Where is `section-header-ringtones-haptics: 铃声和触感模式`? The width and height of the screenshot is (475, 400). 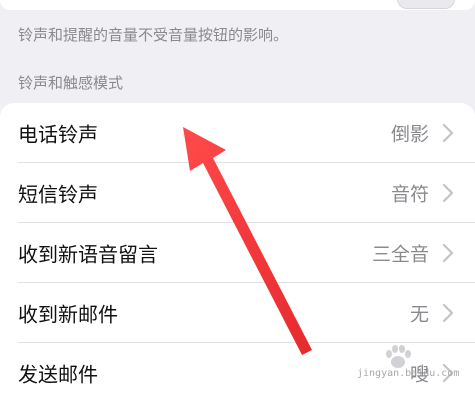 section-header-ringtones-haptics: 铃声和触感模式 is located at coordinates (71, 83).